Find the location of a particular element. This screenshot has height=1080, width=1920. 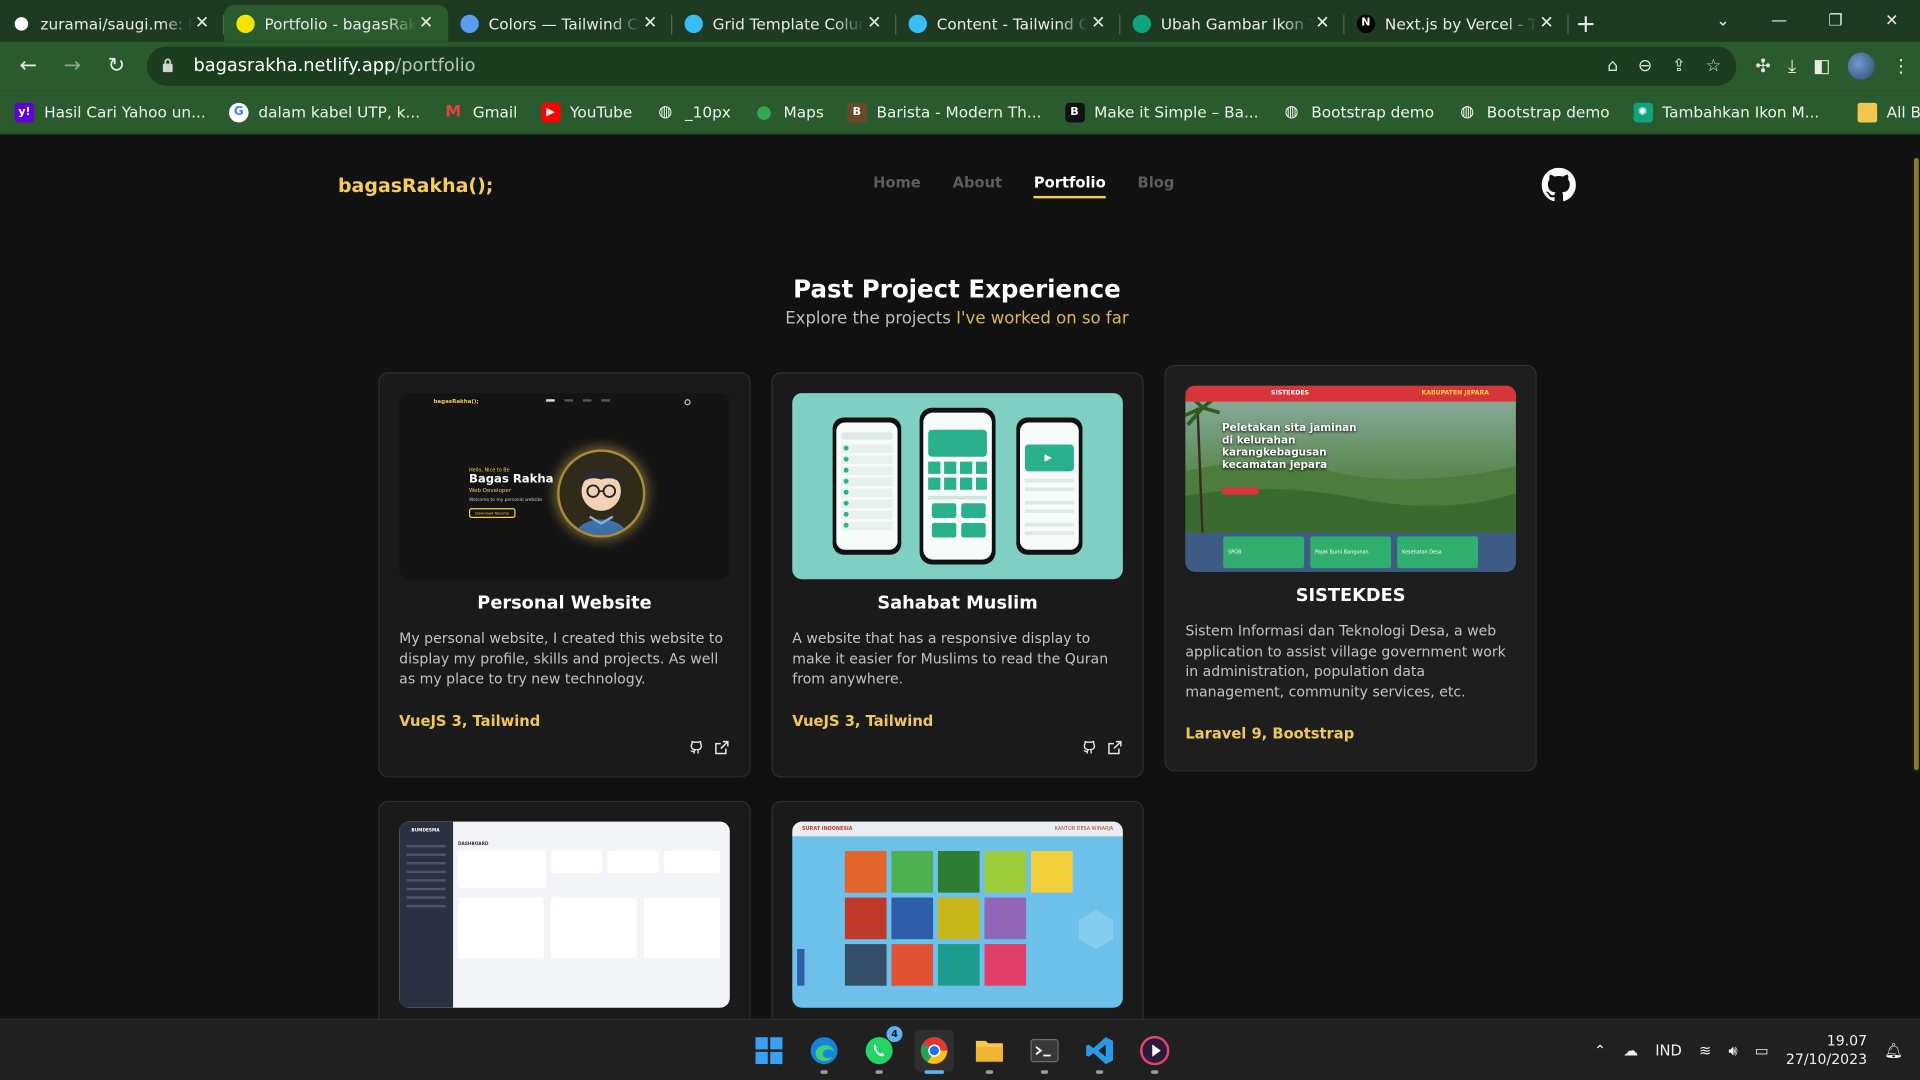

volume-icon: 🔊︎ is located at coordinates (1732, 1050).